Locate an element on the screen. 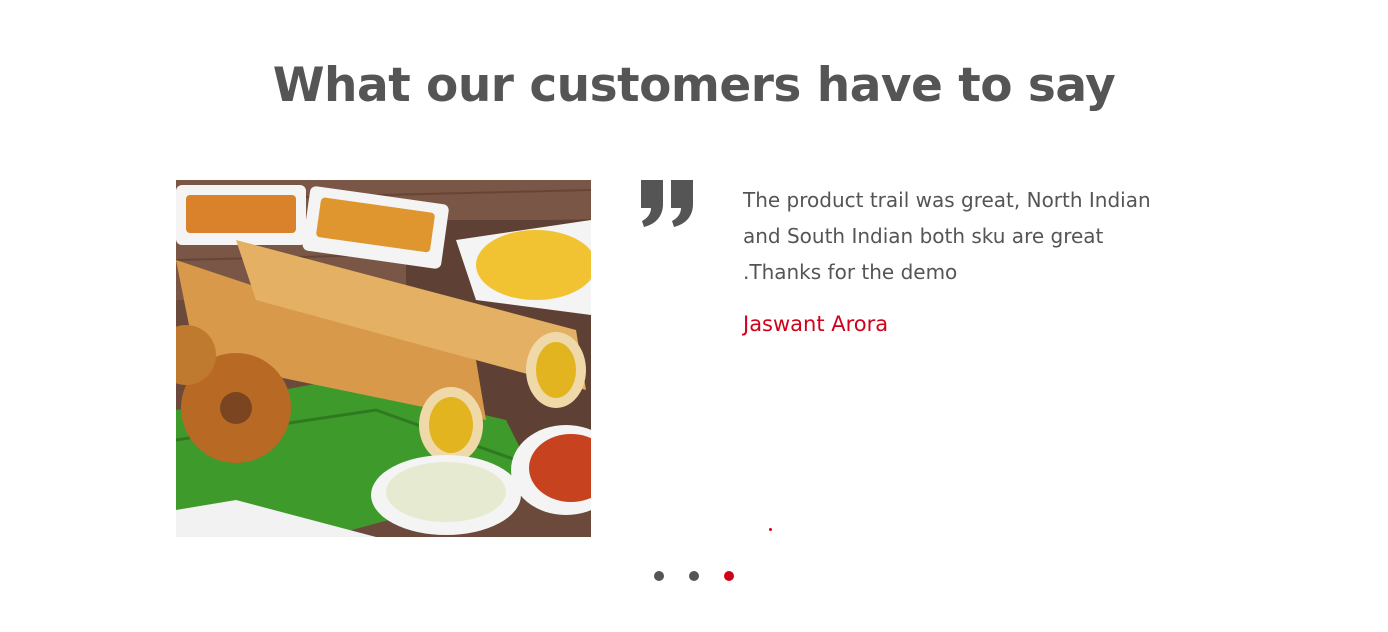 This screenshot has width=1388, height=632. decorative-dot is located at coordinates (770, 529).